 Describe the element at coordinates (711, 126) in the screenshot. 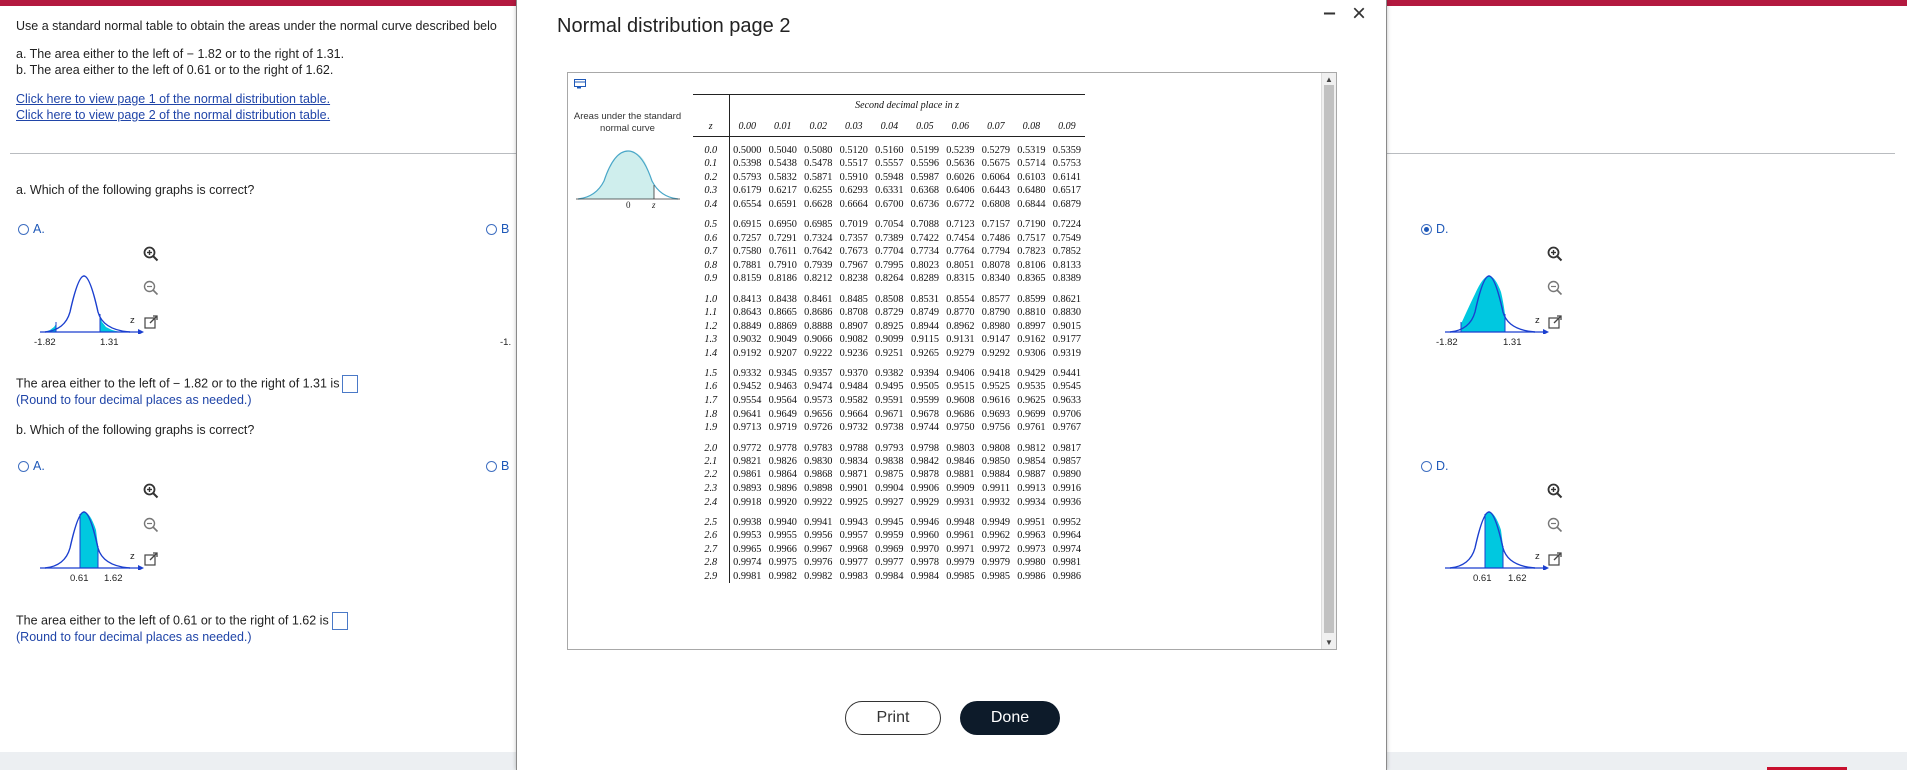

I see `z-column-header: z` at that location.